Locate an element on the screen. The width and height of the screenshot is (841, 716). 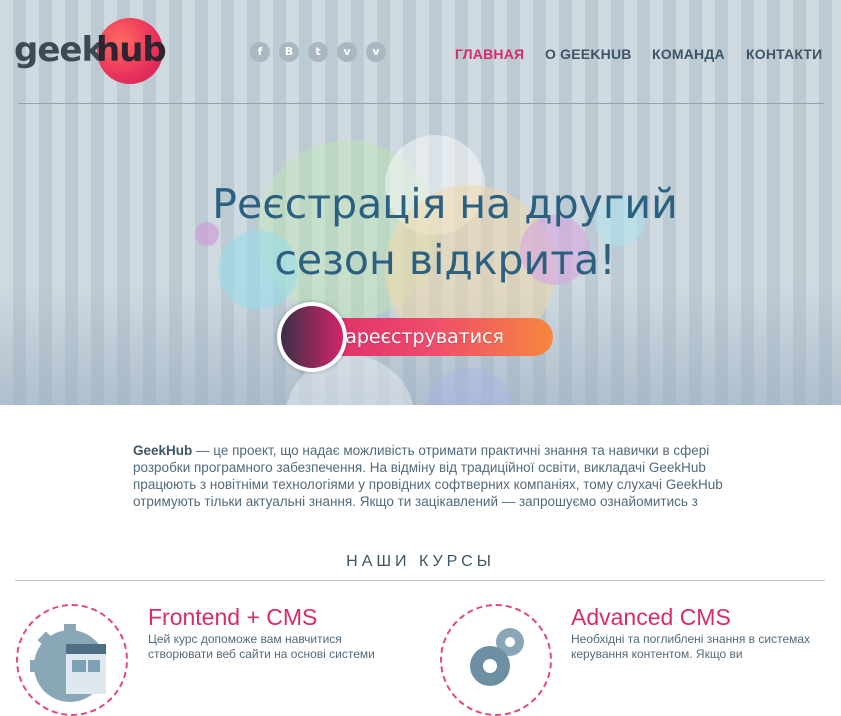
nav-contacts: КОНТАКТИ is located at coordinates (784, 54).